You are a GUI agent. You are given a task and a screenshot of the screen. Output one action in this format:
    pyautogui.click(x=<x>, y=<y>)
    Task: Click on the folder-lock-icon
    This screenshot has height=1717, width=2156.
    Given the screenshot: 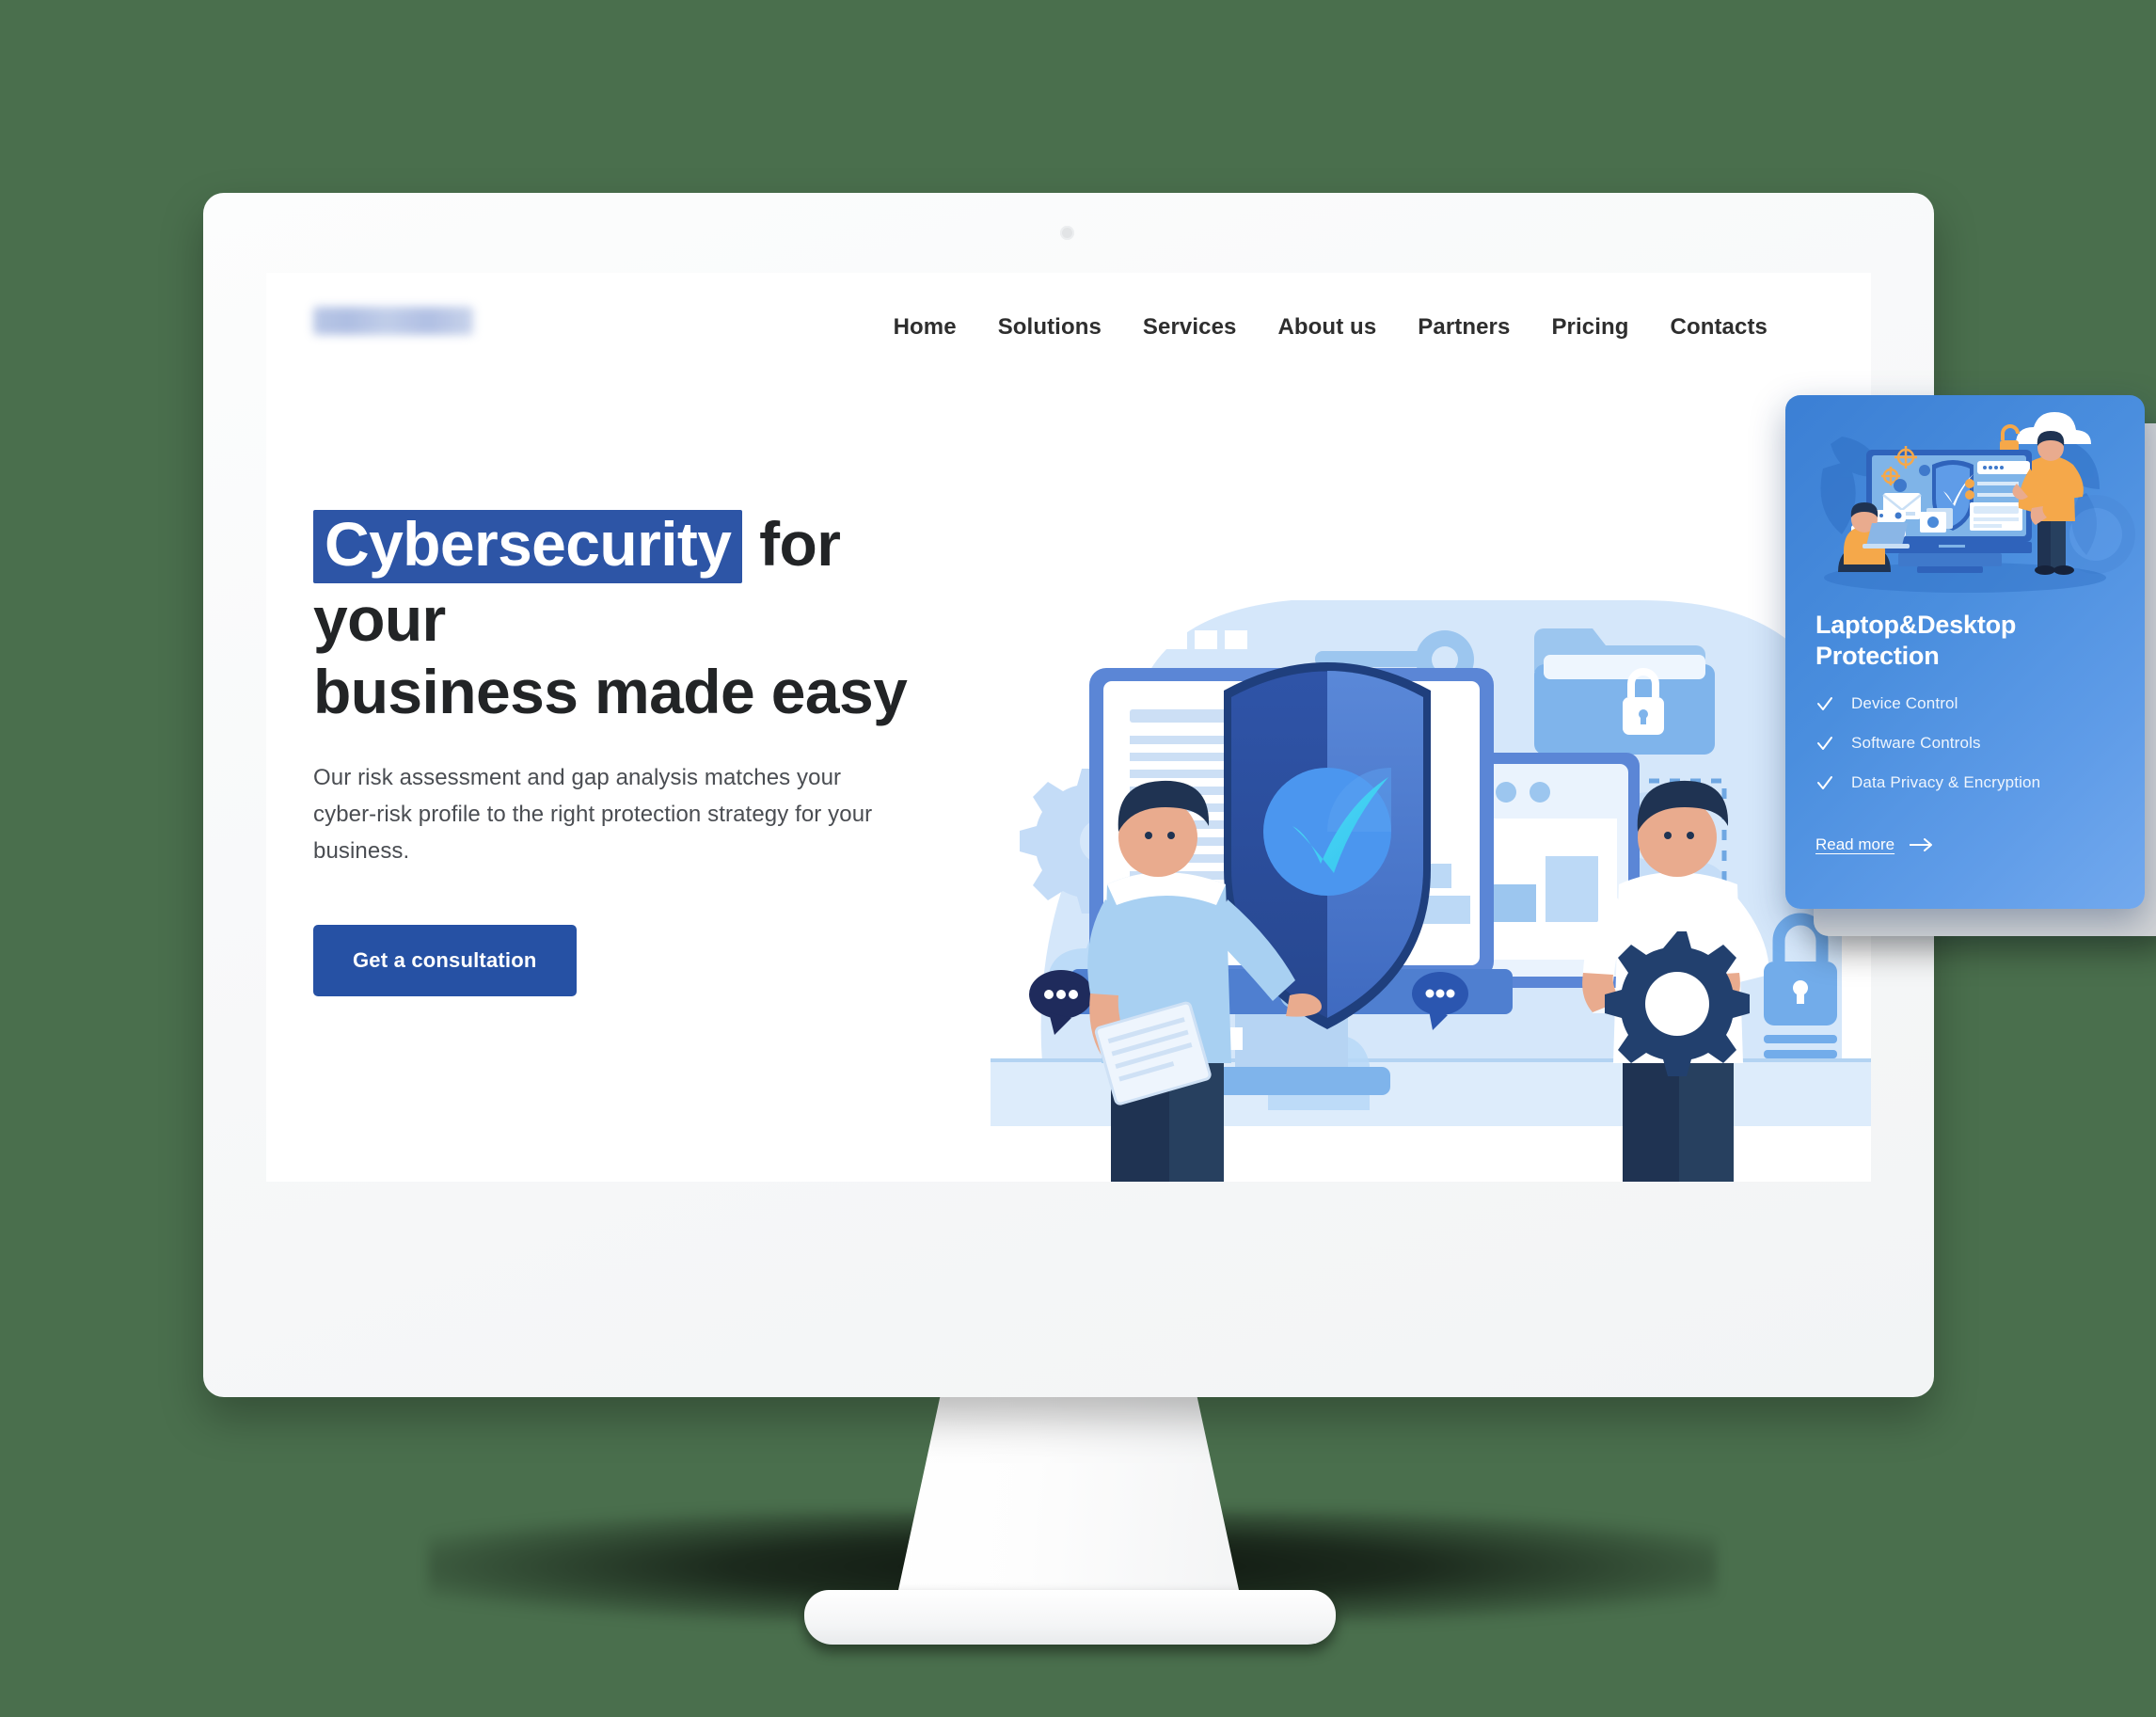 What is the action you would take?
    pyautogui.click(x=1624, y=692)
    